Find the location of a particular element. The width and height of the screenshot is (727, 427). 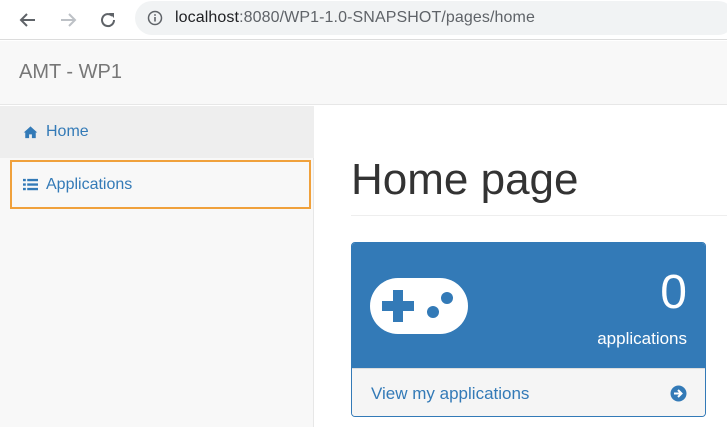

view-applications-link: View my applications is located at coordinates (528, 392).